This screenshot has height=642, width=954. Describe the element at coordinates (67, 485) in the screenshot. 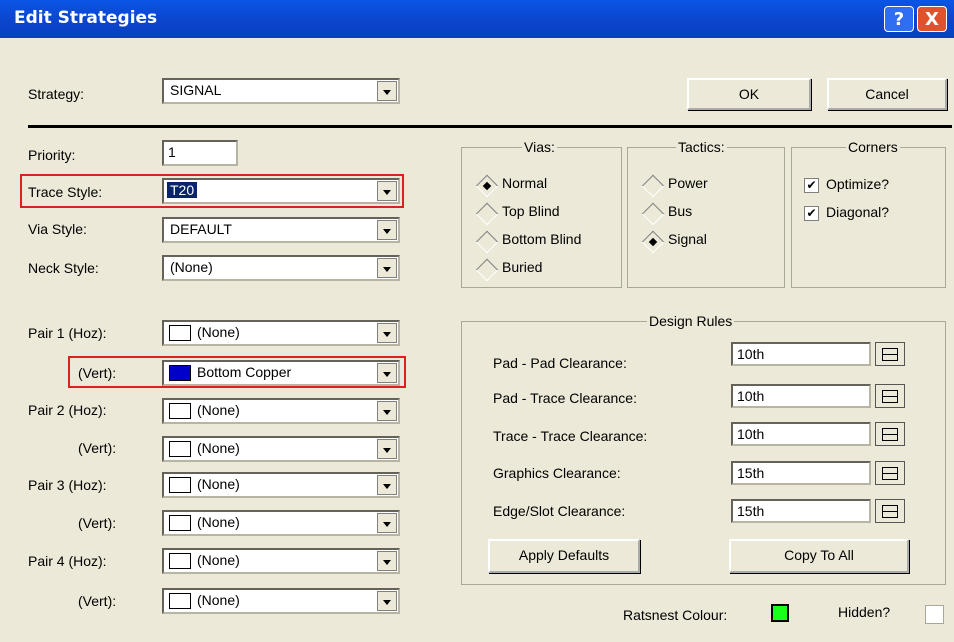

I see `pair3-hoz-label: Pair 3 (Hoz):` at that location.